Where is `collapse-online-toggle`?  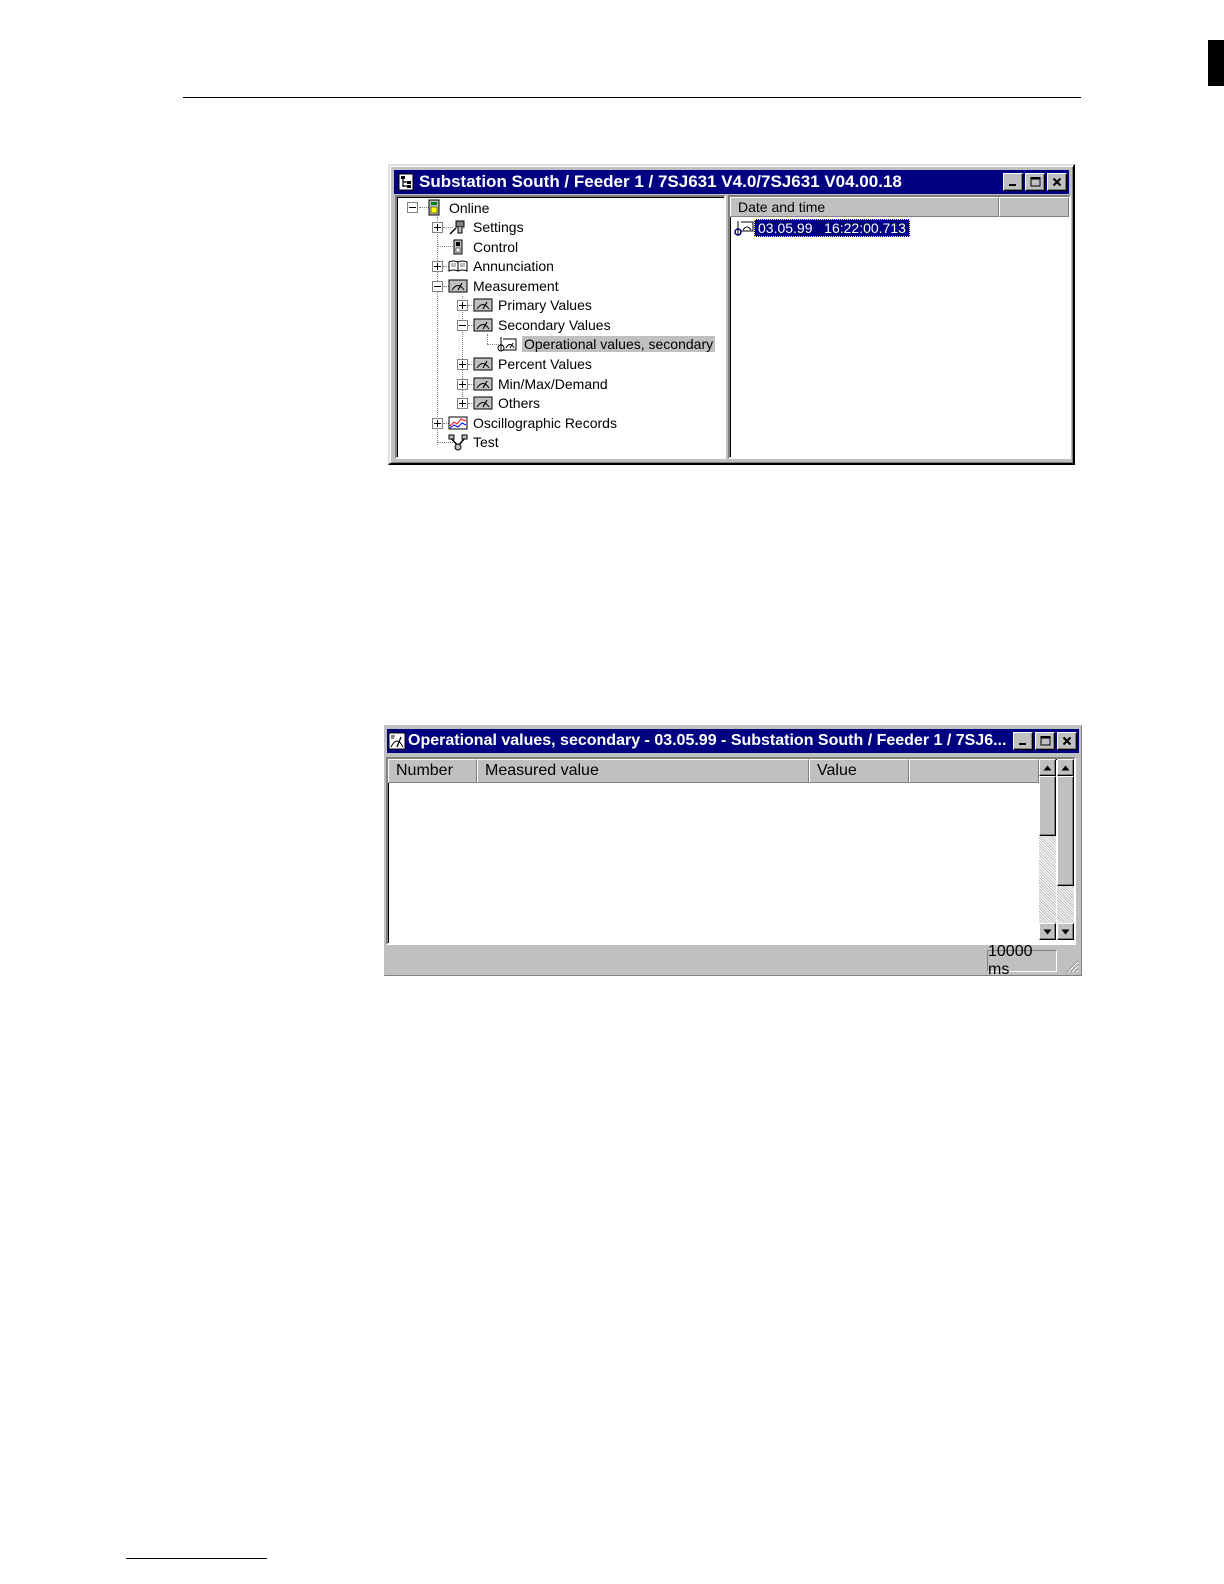
collapse-online-toggle is located at coordinates (412, 207).